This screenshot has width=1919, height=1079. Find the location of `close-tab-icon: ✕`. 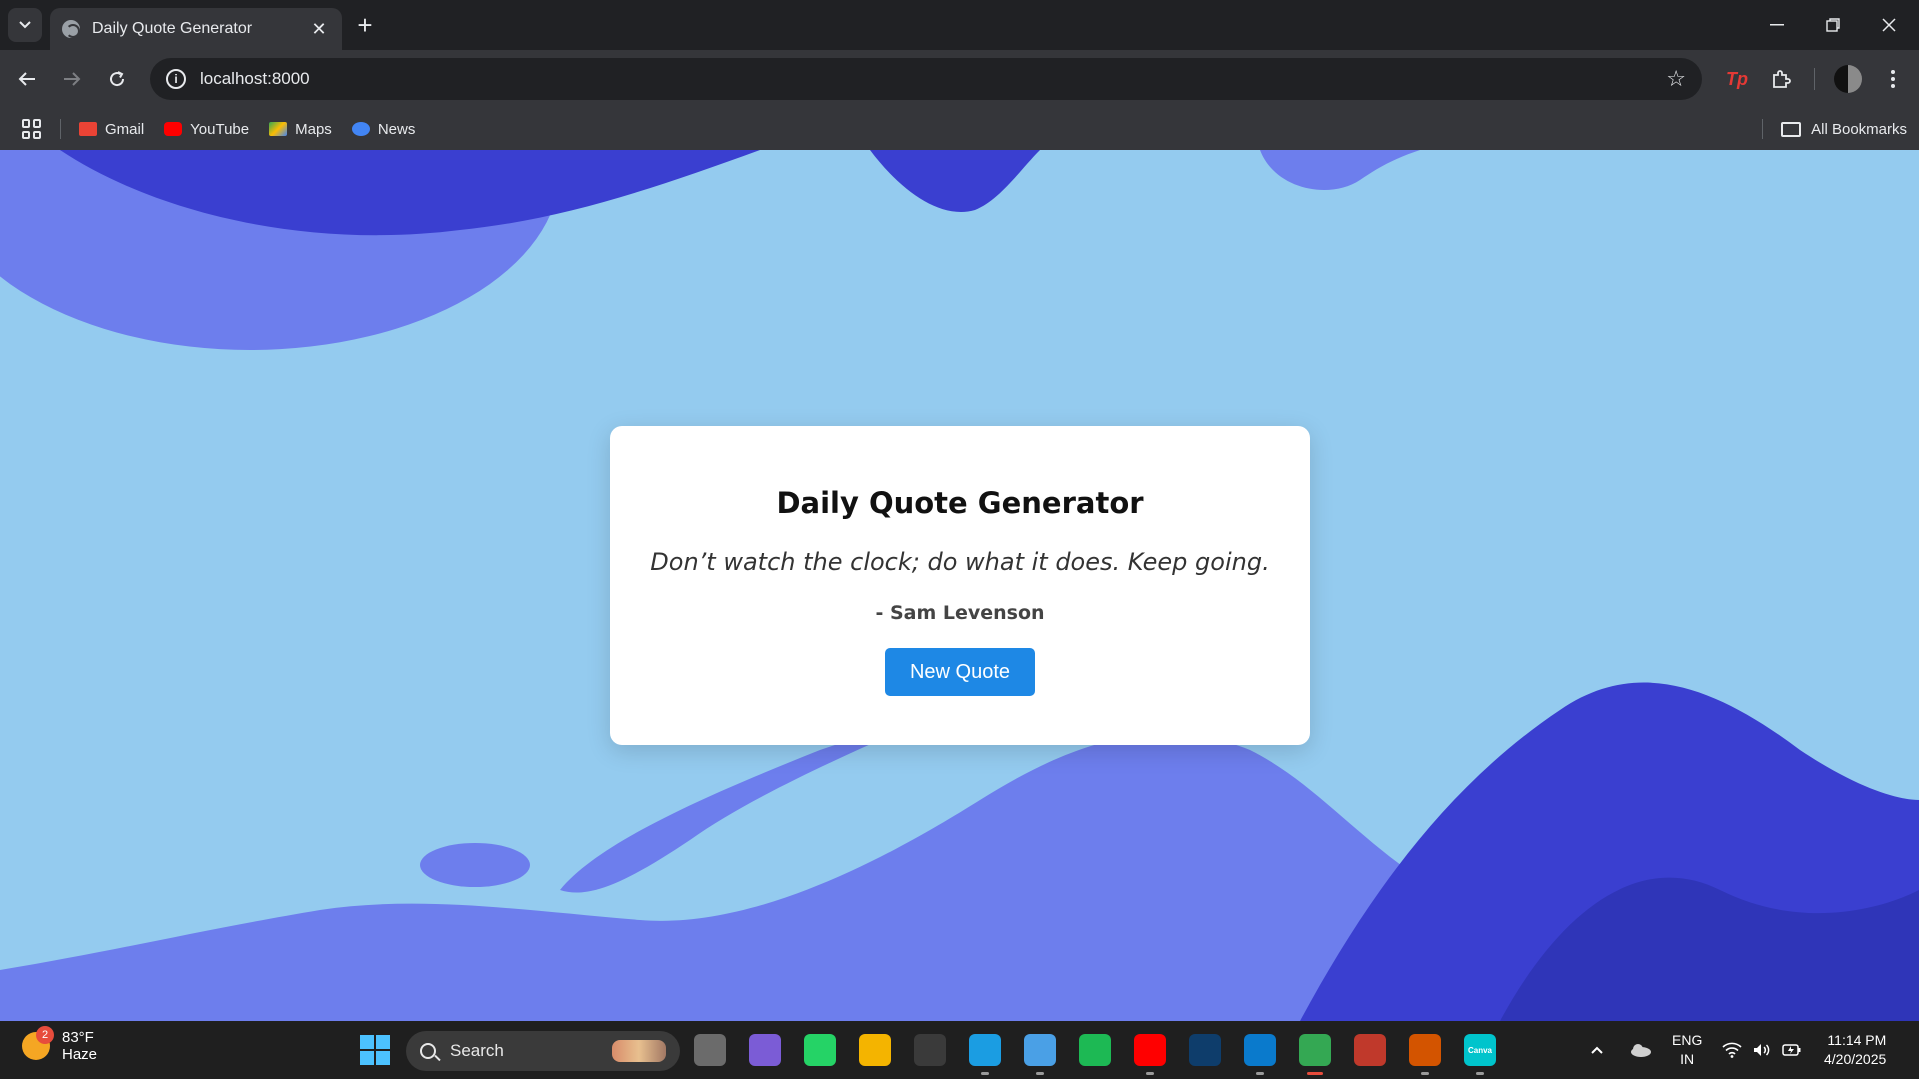

close-tab-icon: ✕ is located at coordinates (319, 29).